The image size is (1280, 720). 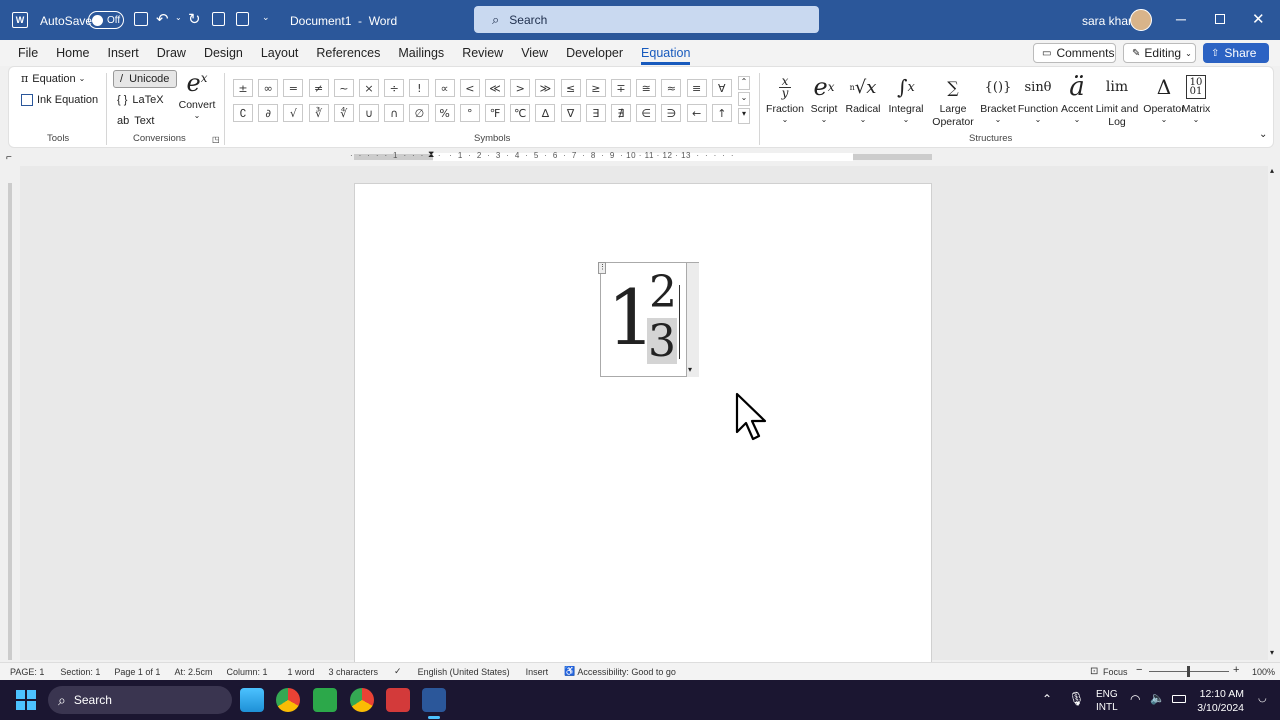 I want to click on scroll-down-icon: ▾, so click(x=1272, y=652).